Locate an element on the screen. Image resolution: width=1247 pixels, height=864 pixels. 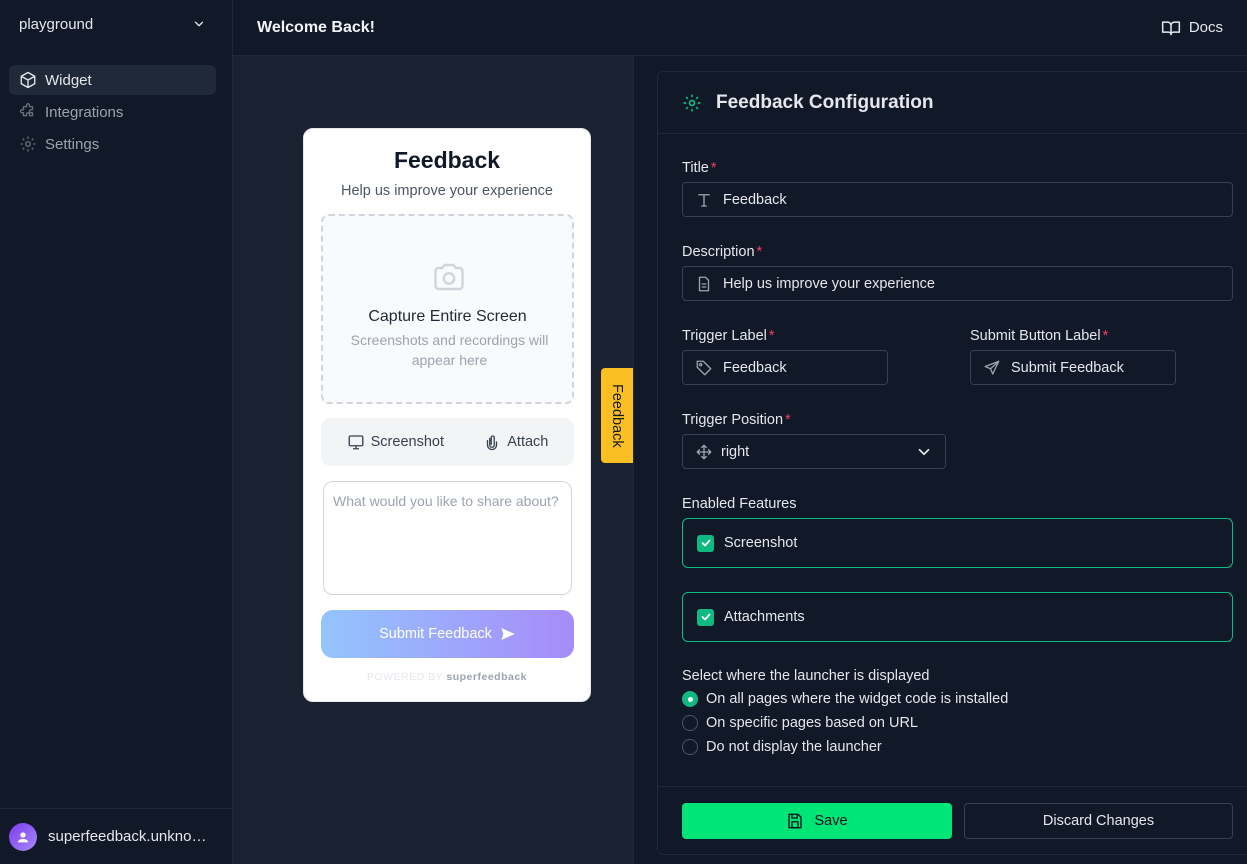
sidebar-item-label: Widget is located at coordinates (68, 80).